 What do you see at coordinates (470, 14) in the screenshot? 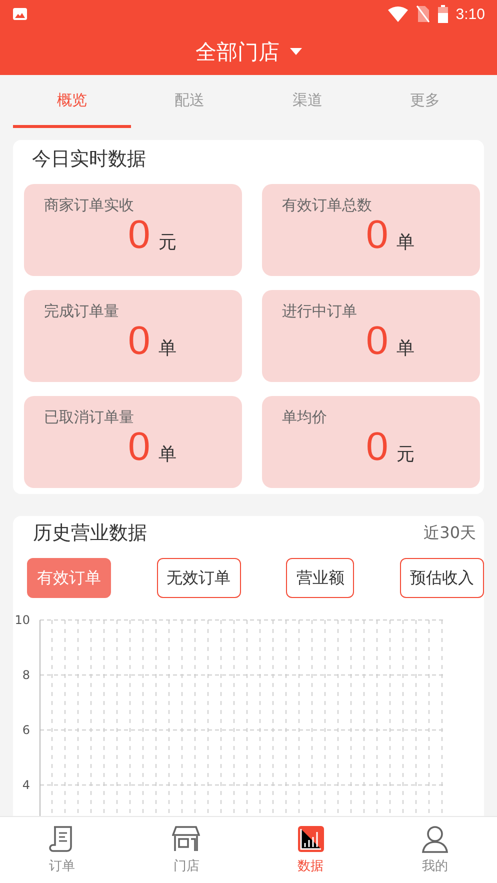
I see `status-time: 3:10` at bounding box center [470, 14].